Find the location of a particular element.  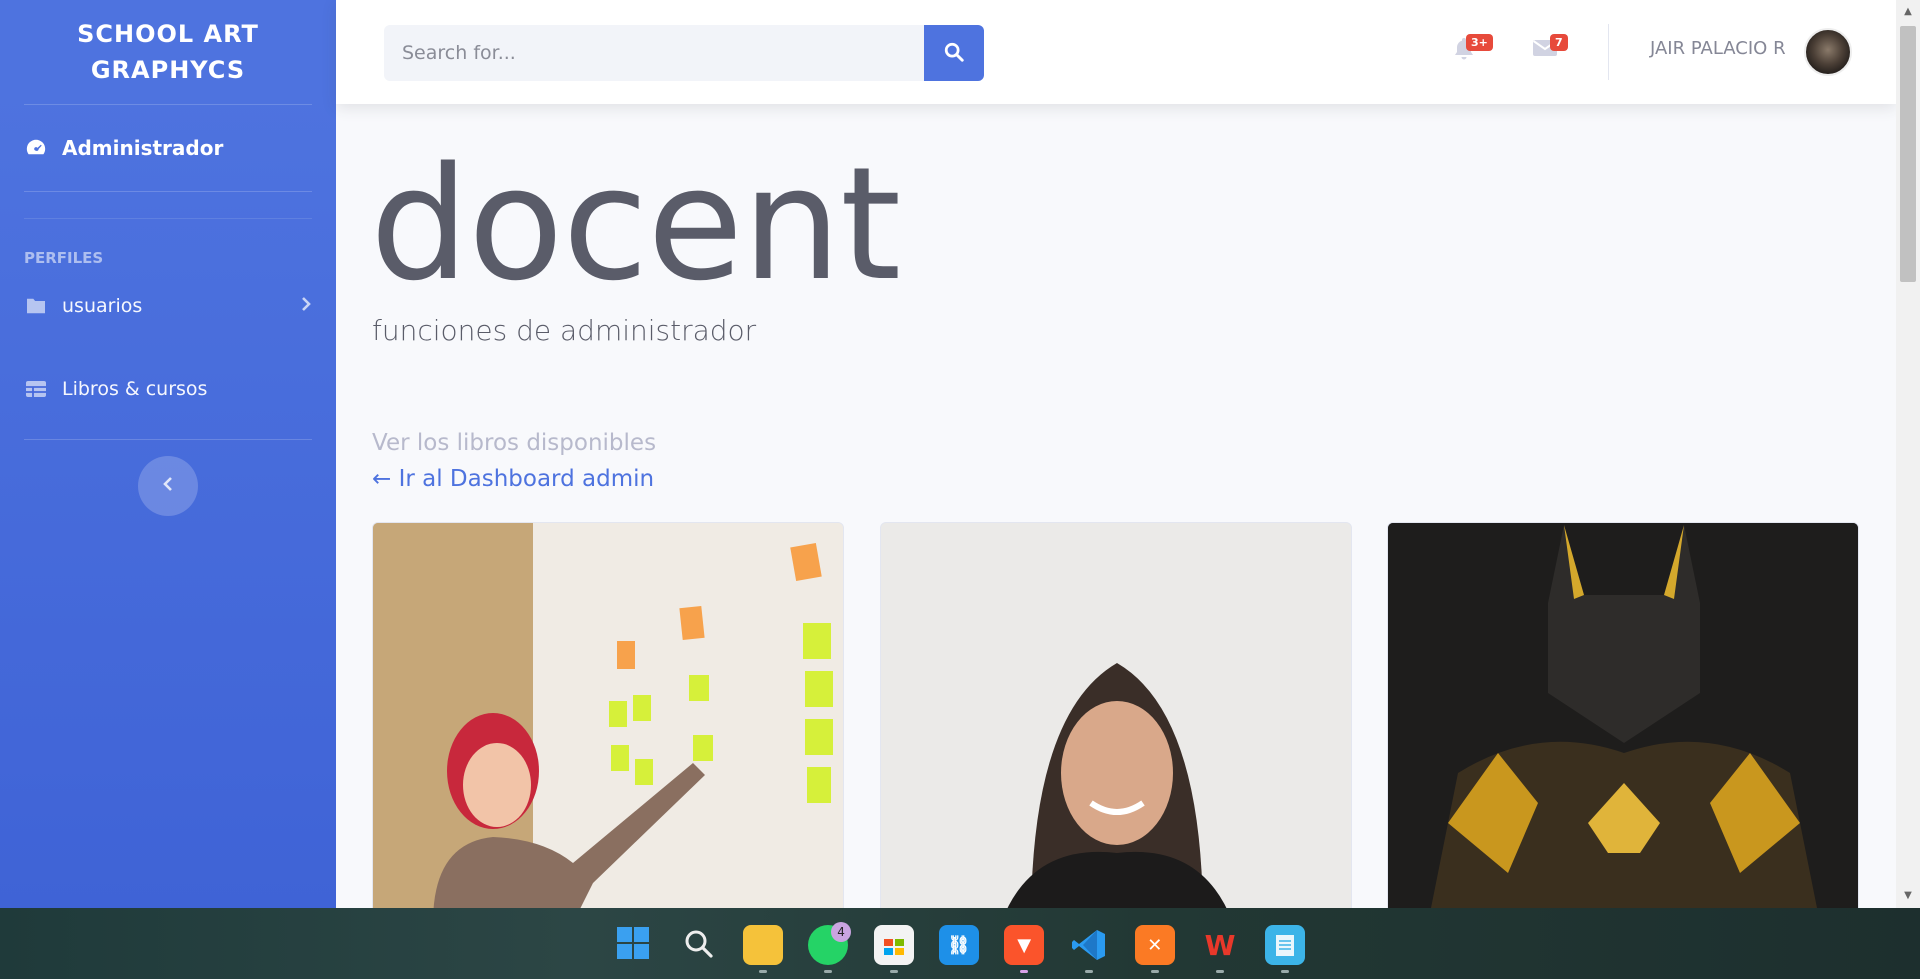

taskbar-notepad is located at coordinates (1285, 945).